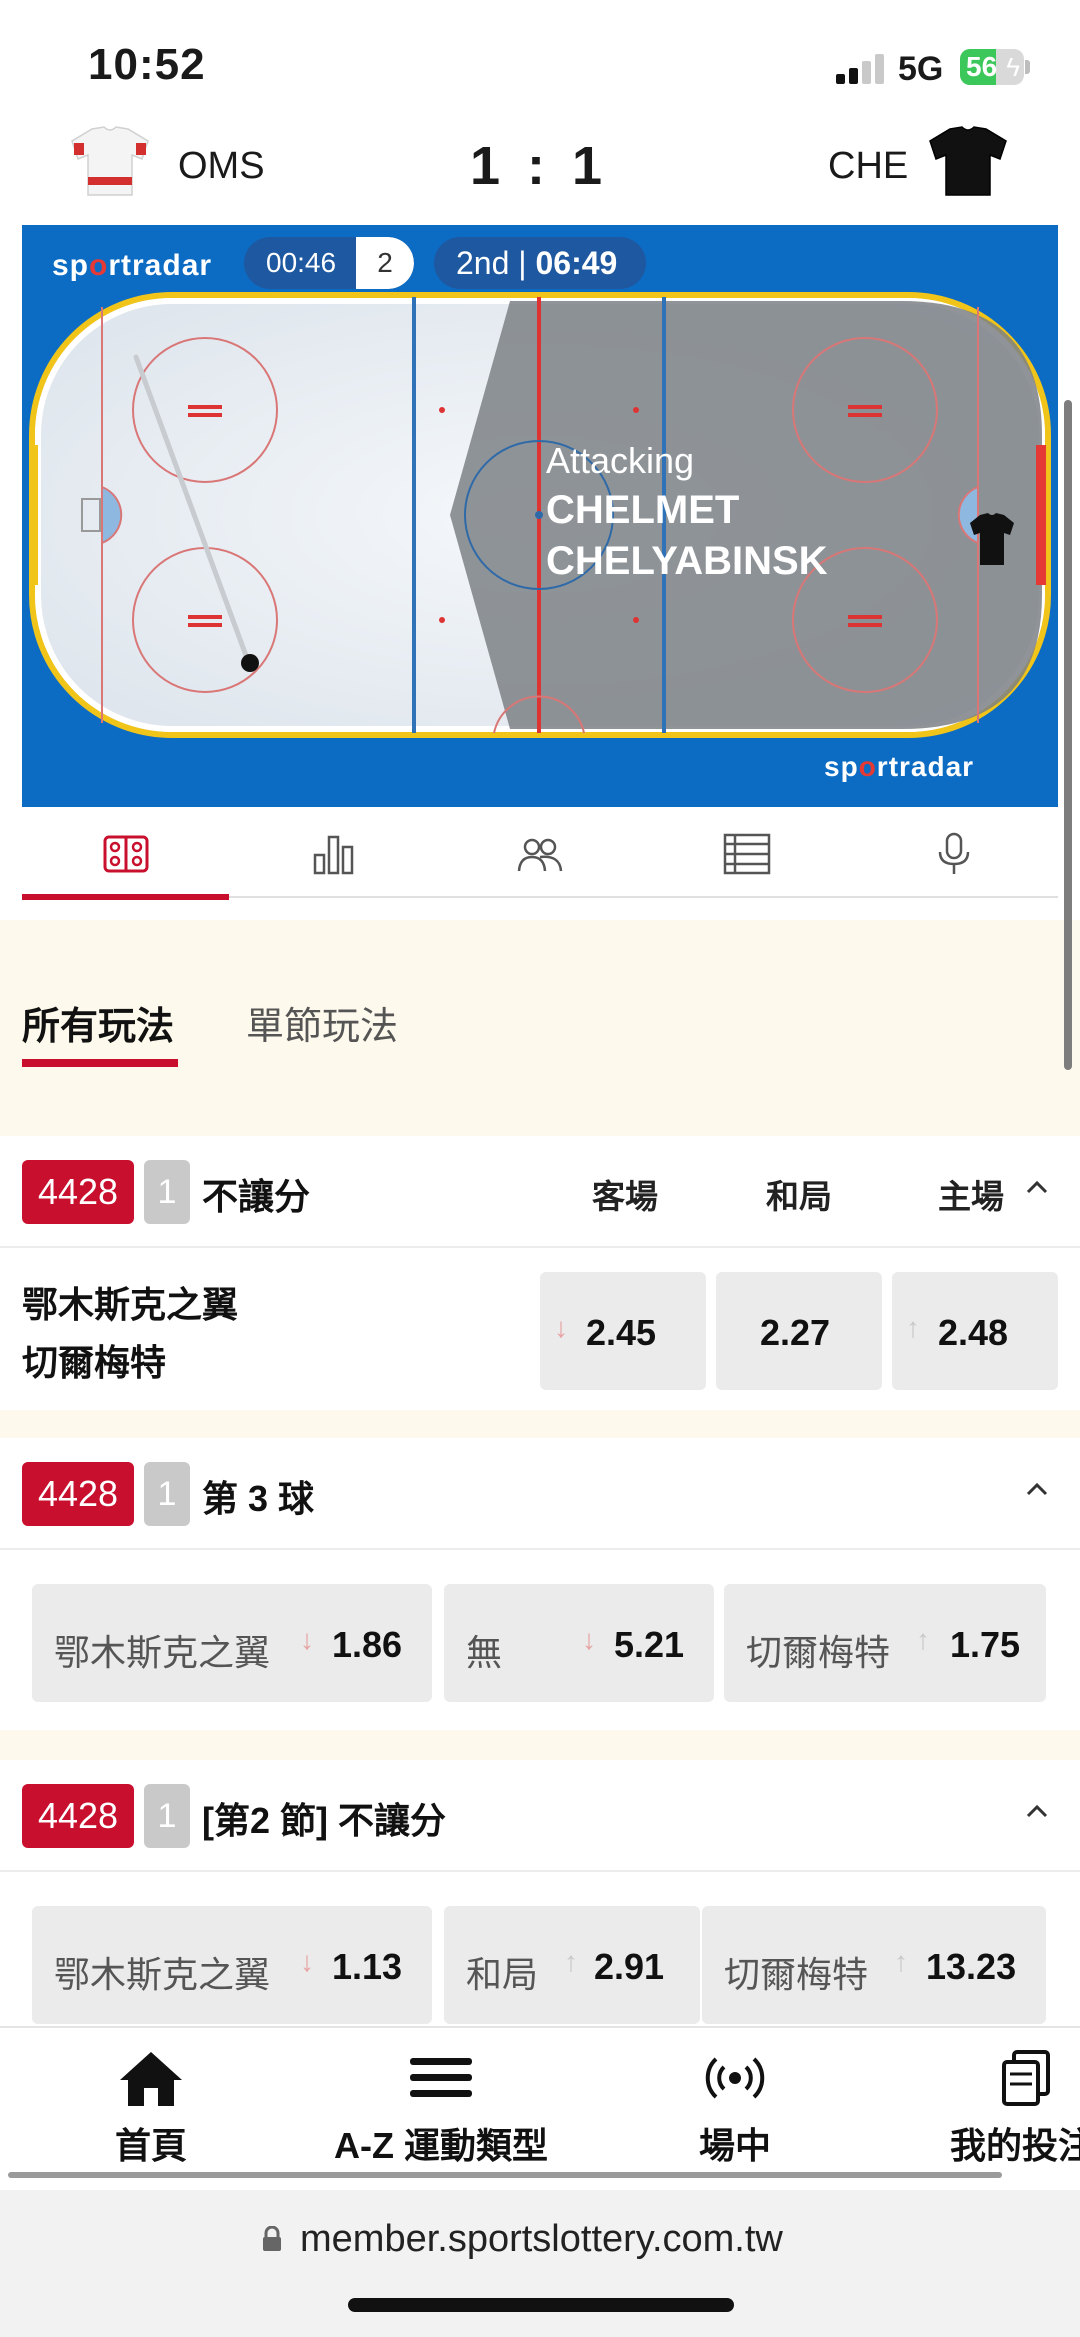 The width and height of the screenshot is (1080, 2337). What do you see at coordinates (484, 1652) in the screenshot?
I see `option-label: 無` at bounding box center [484, 1652].